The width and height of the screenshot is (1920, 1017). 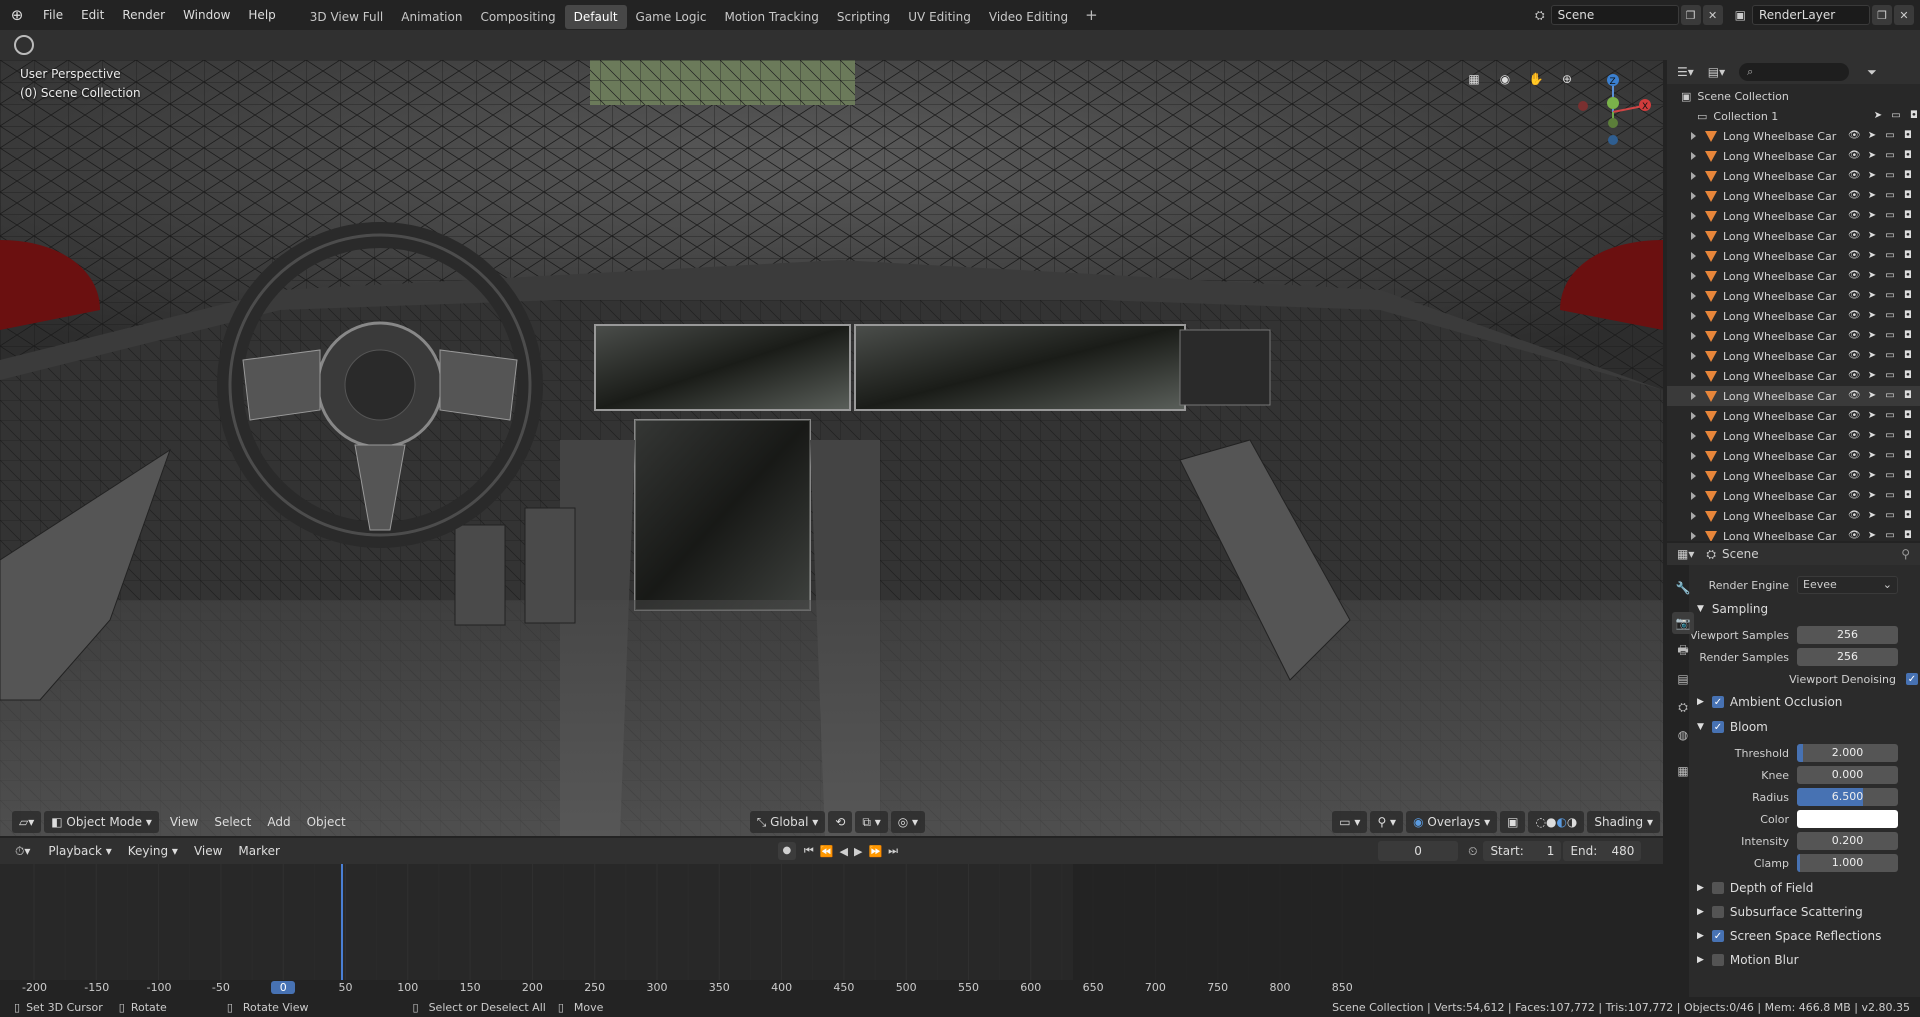 What do you see at coordinates (1683, 588) in the screenshot?
I see `tool-tab-icon: 🔧` at bounding box center [1683, 588].